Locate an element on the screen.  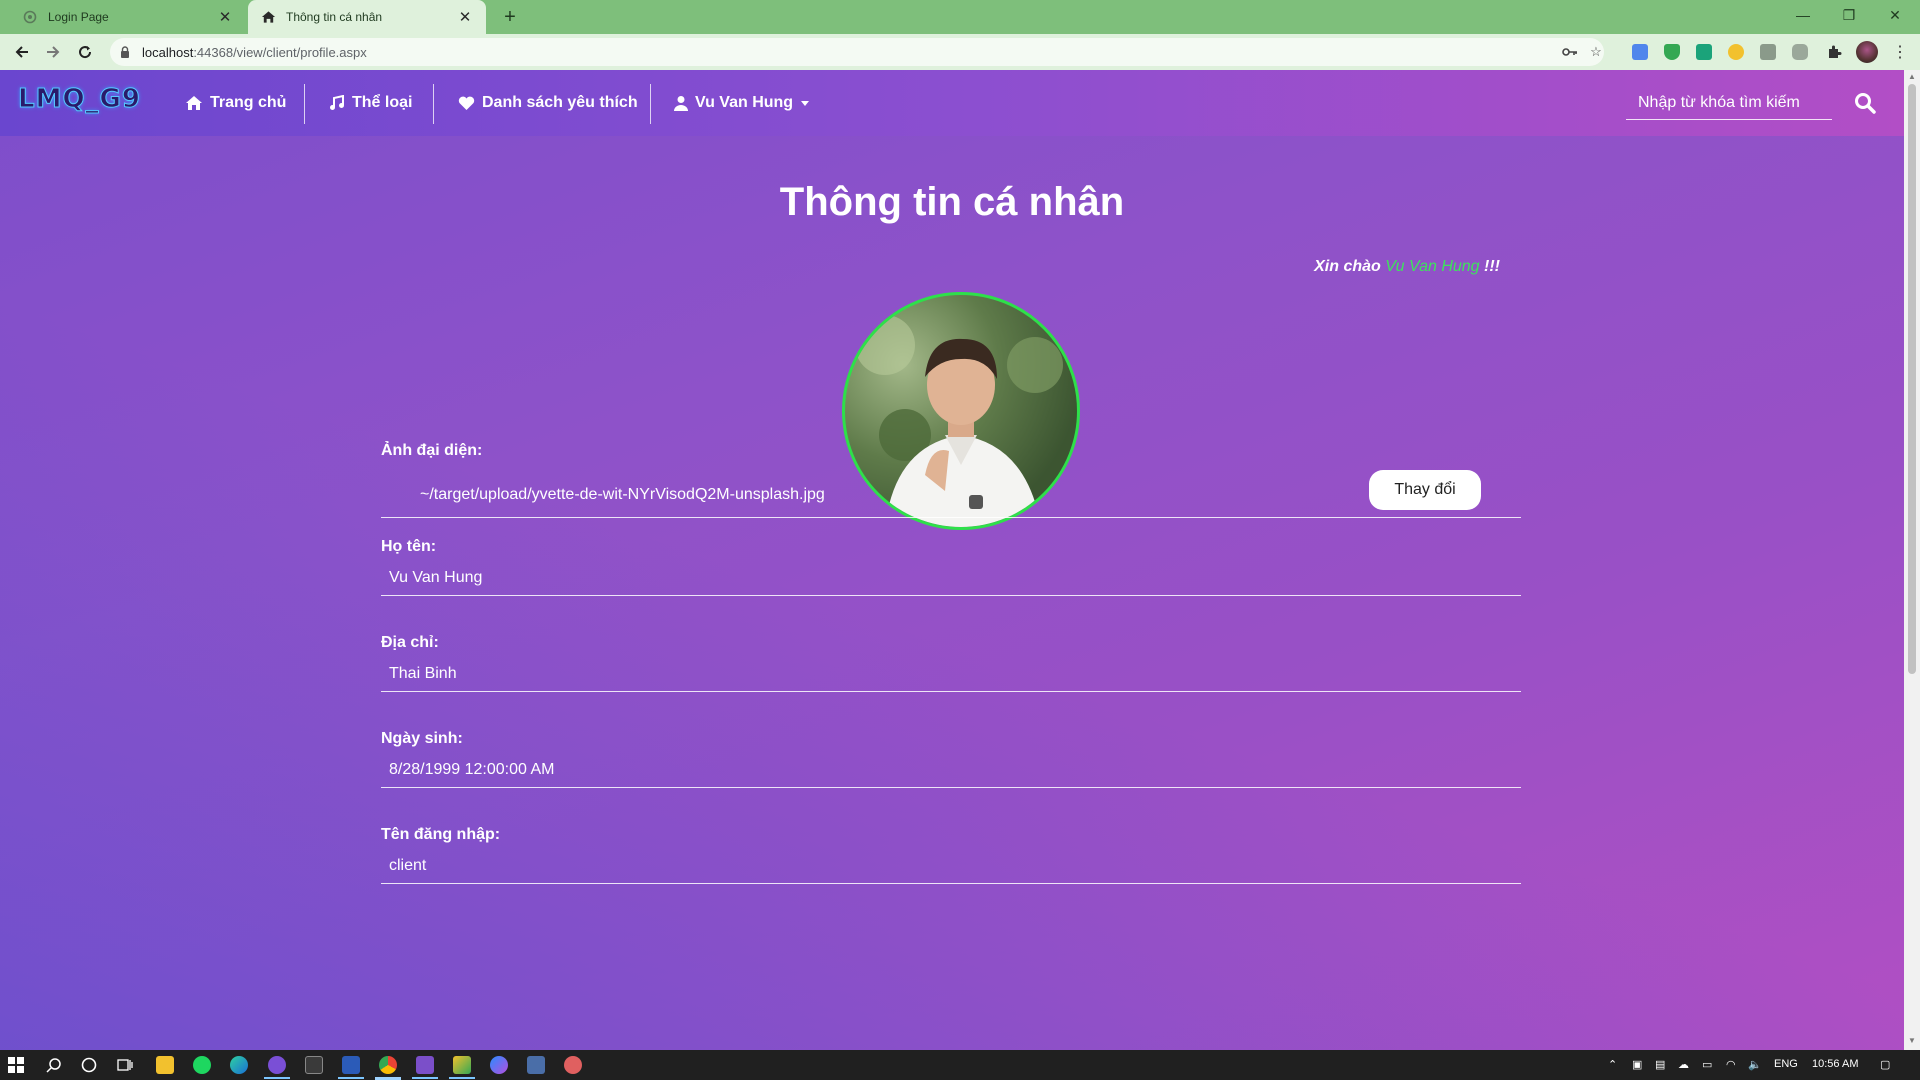
scroll-down-icon: ▼ is located at coordinates (1912, 1040).